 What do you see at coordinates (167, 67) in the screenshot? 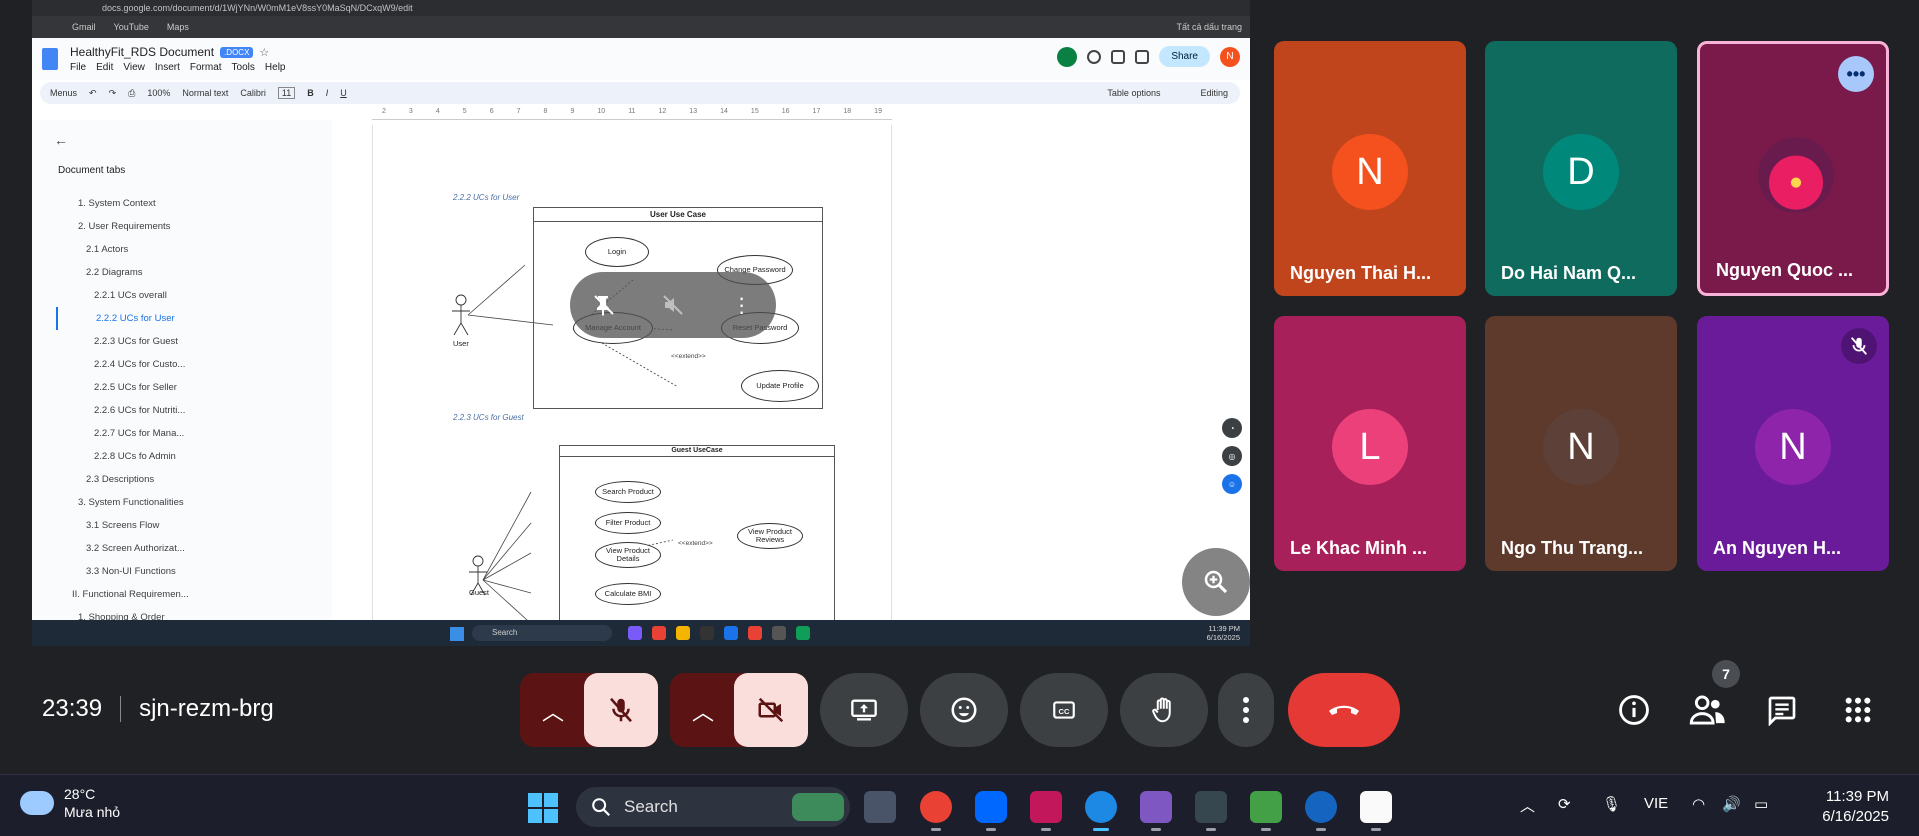
I see `menu-insert: Insert` at bounding box center [167, 67].